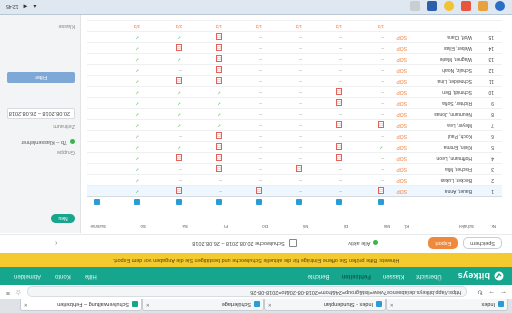  Describe the element at coordinates (294, 146) in the screenshot. I see `table-row: 5 Klein, Emma SOP ✓ □ – – □ ✓ ✓` at that location.